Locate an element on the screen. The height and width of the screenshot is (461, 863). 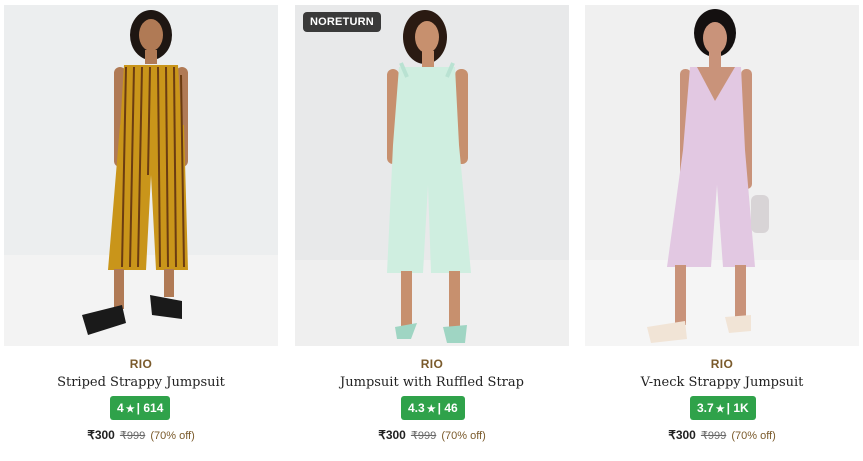
rating-value: 4.3 is located at coordinates (416, 408).